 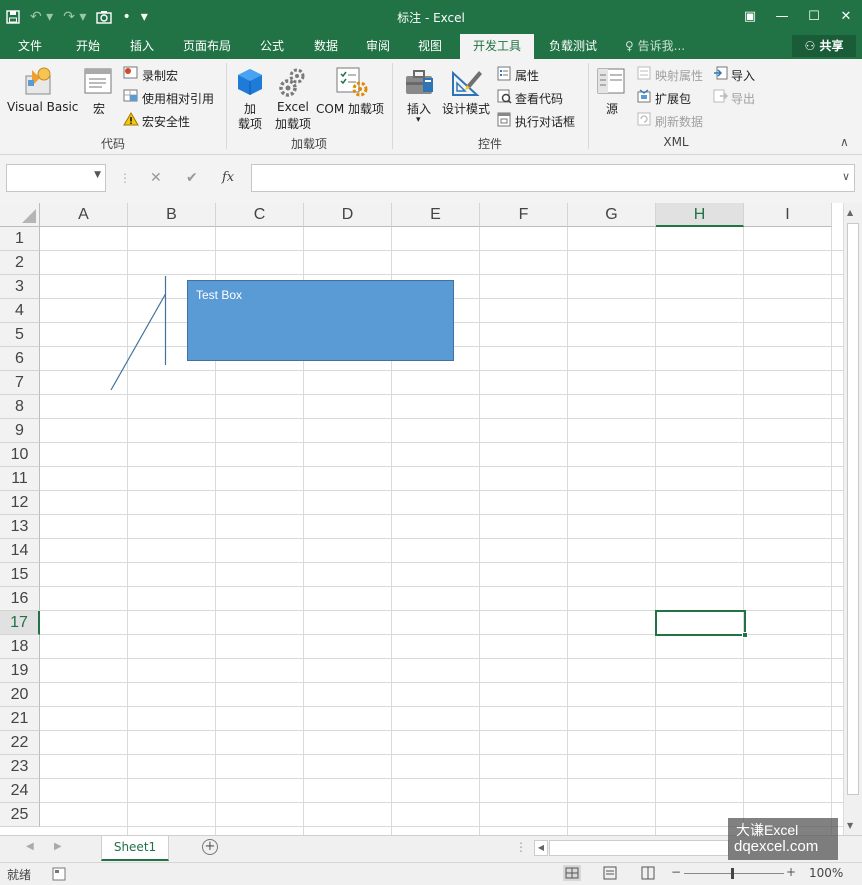 I want to click on insert-dropdown-icon: ▾, so click(x=418, y=120).